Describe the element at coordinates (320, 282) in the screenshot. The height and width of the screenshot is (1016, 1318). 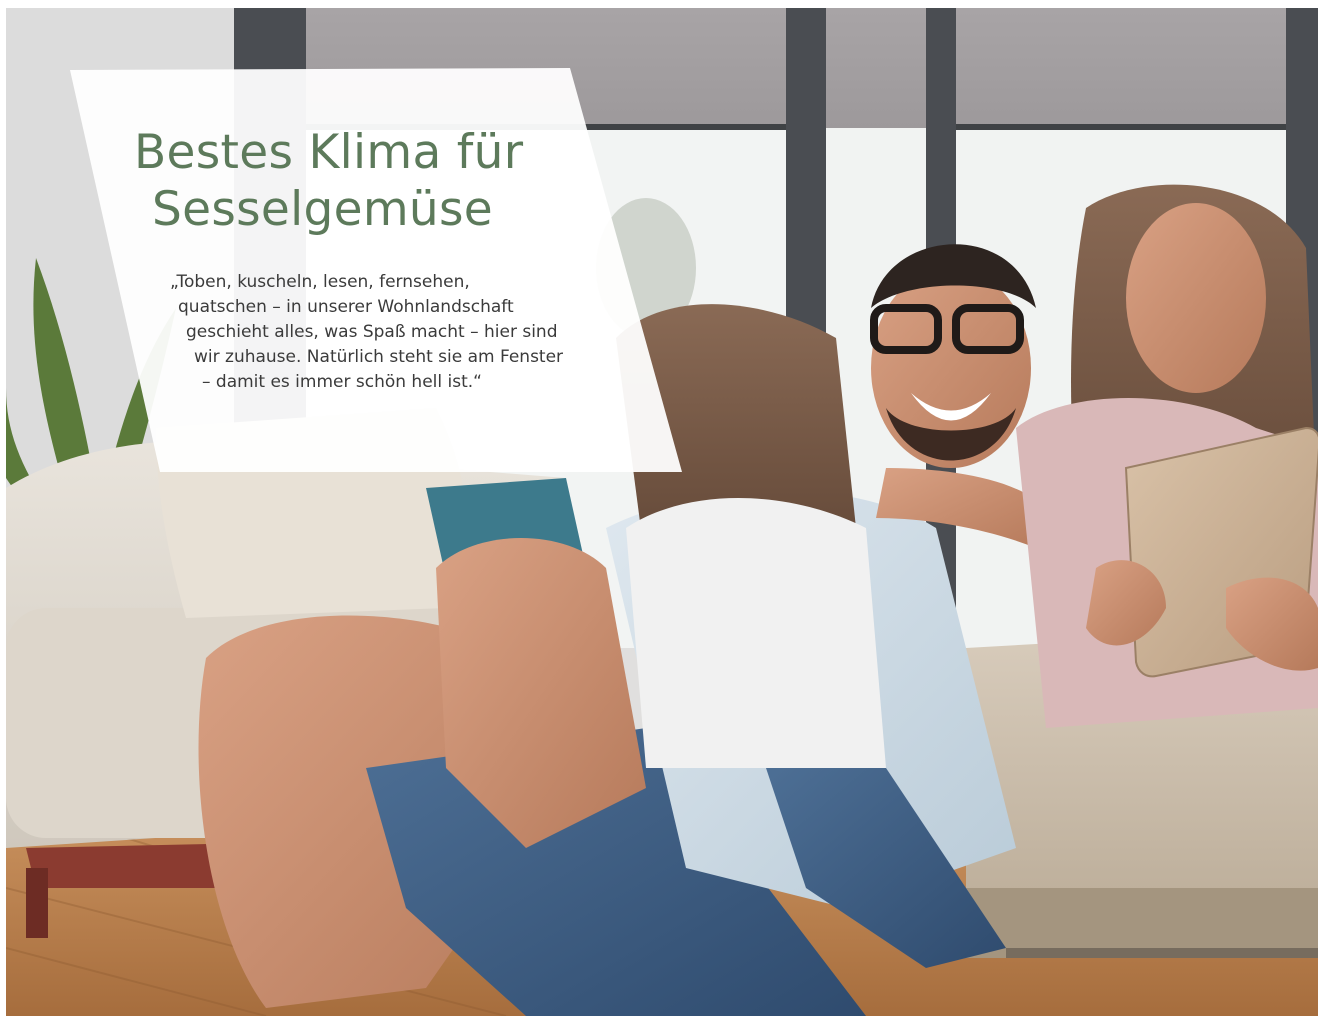
I see `quote-line: „Toben, kuscheln, lesen, fernsehen,` at that location.